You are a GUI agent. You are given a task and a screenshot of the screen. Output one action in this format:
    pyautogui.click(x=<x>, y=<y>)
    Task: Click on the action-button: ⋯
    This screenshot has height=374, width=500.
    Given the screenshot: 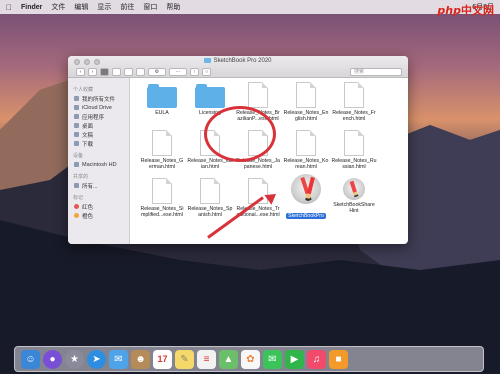 What is the action you would take?
    pyautogui.click(x=178, y=72)
    